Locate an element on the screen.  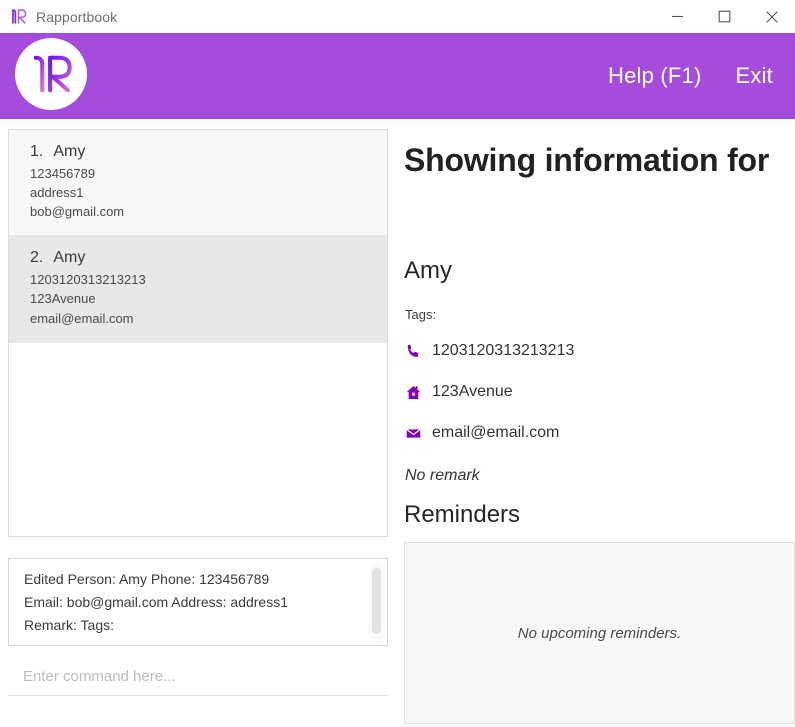
maximize-icon is located at coordinates (724, 16).